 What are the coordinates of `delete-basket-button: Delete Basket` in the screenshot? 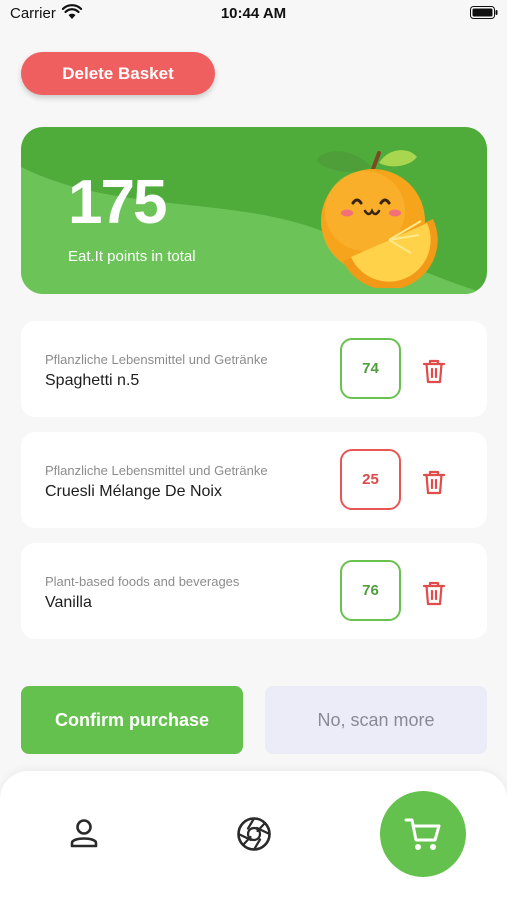 It's located at (118, 73).